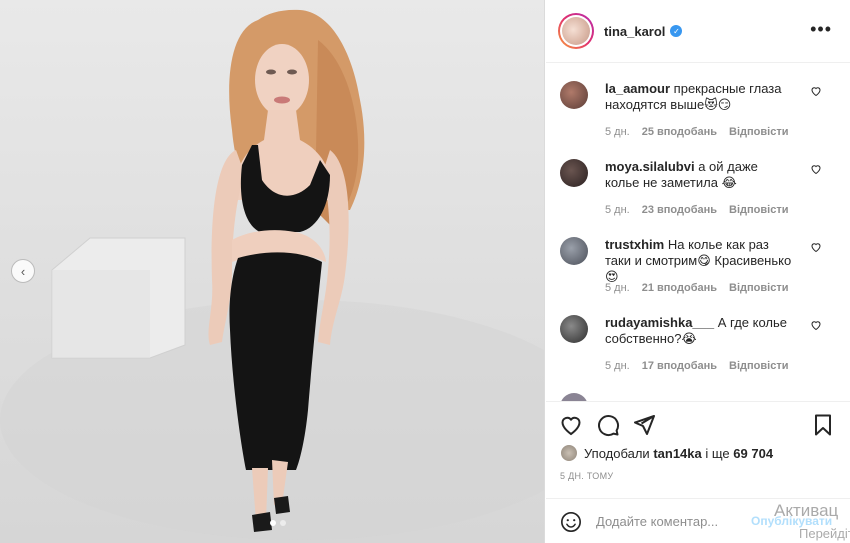  I want to click on commenter-username: trustxhim, so click(634, 244).